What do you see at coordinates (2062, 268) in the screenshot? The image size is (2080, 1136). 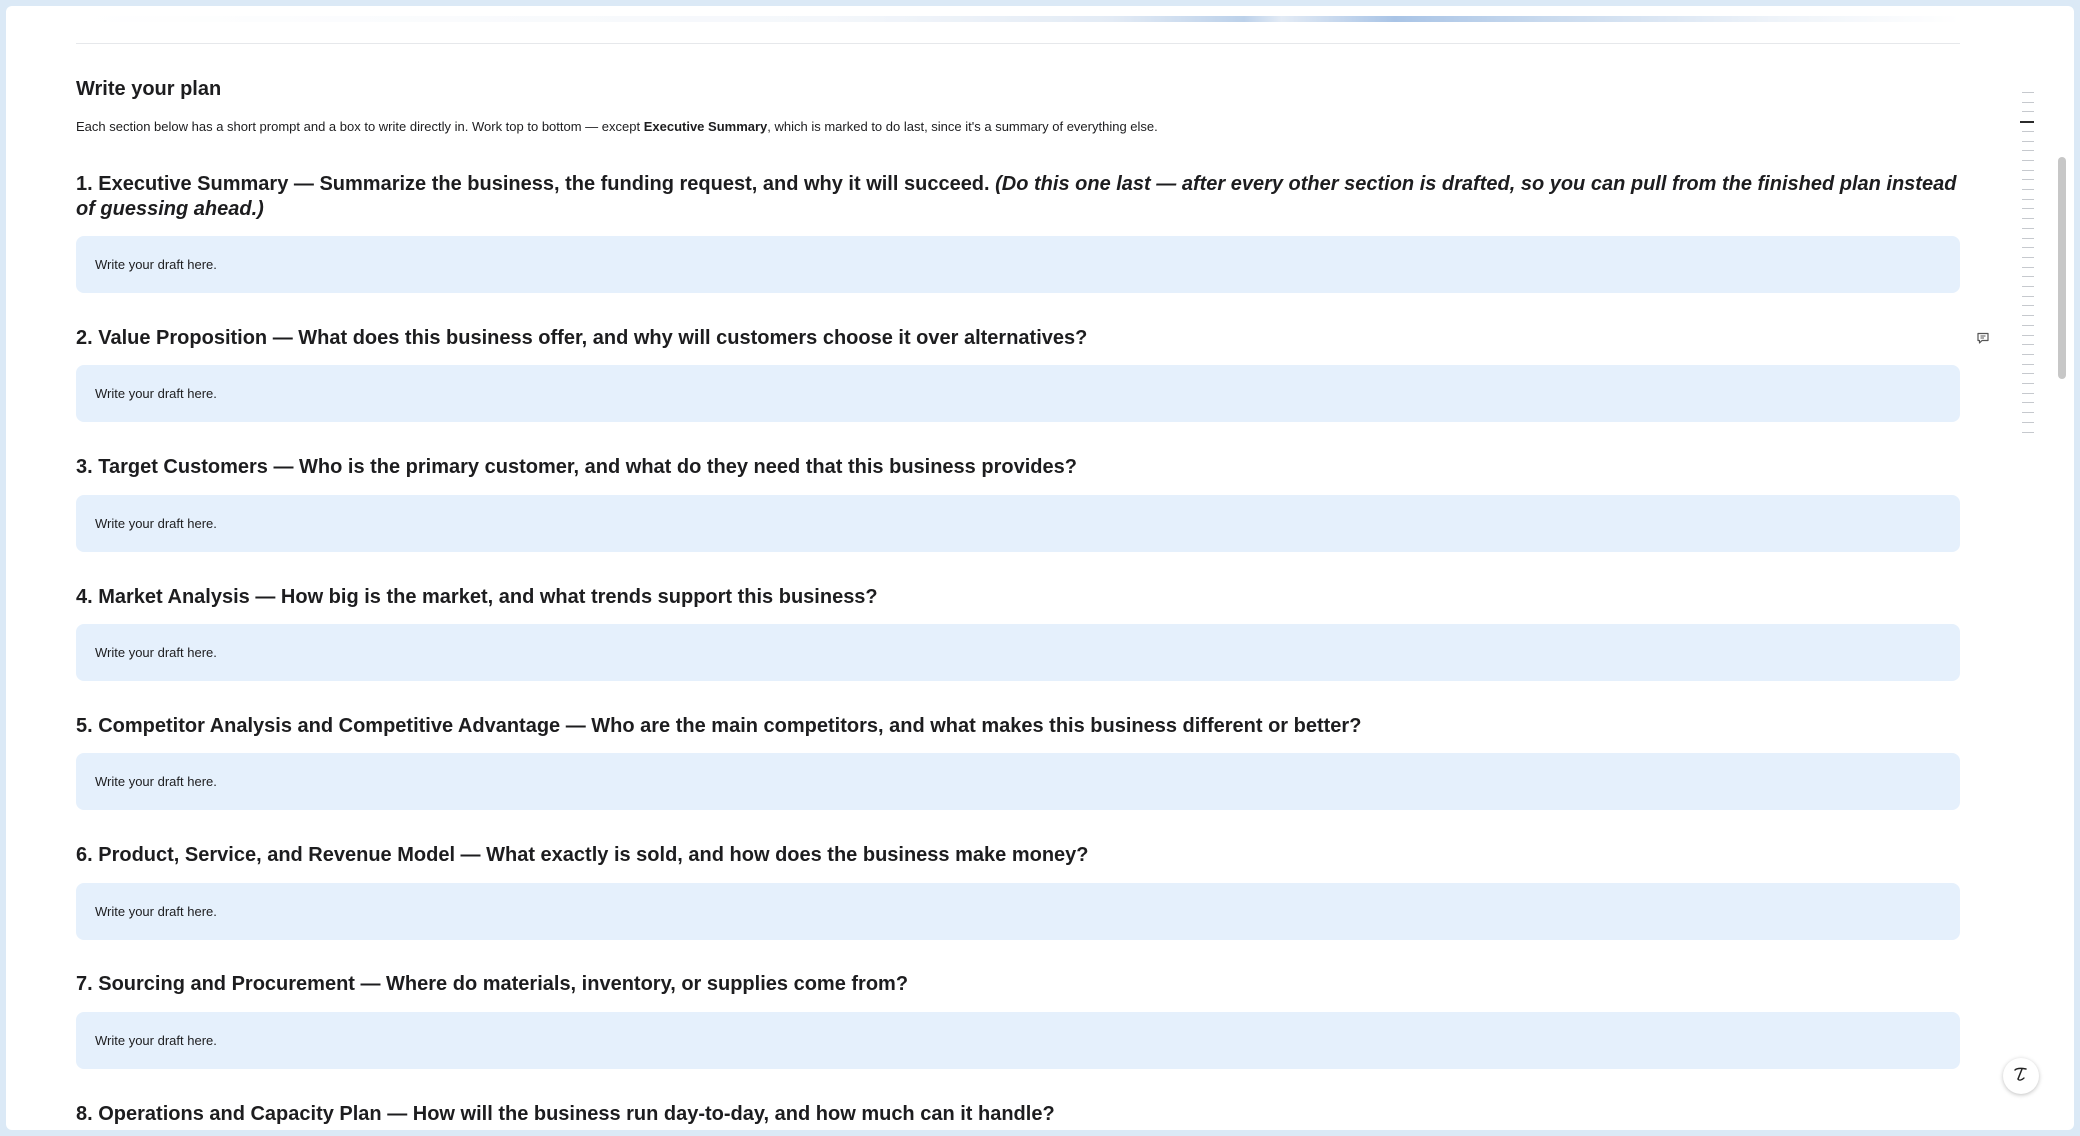 I see `scrollbar-thumb` at bounding box center [2062, 268].